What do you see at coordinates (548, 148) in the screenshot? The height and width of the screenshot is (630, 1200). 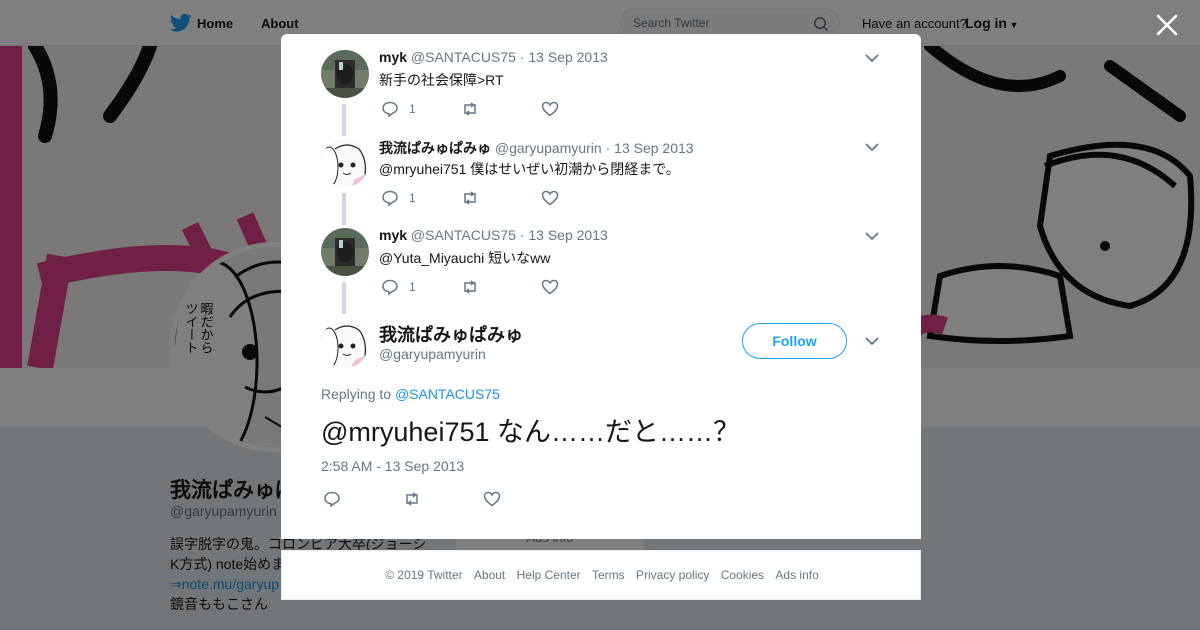 I see `tweet-author-handle: @garyupamyurin` at bounding box center [548, 148].